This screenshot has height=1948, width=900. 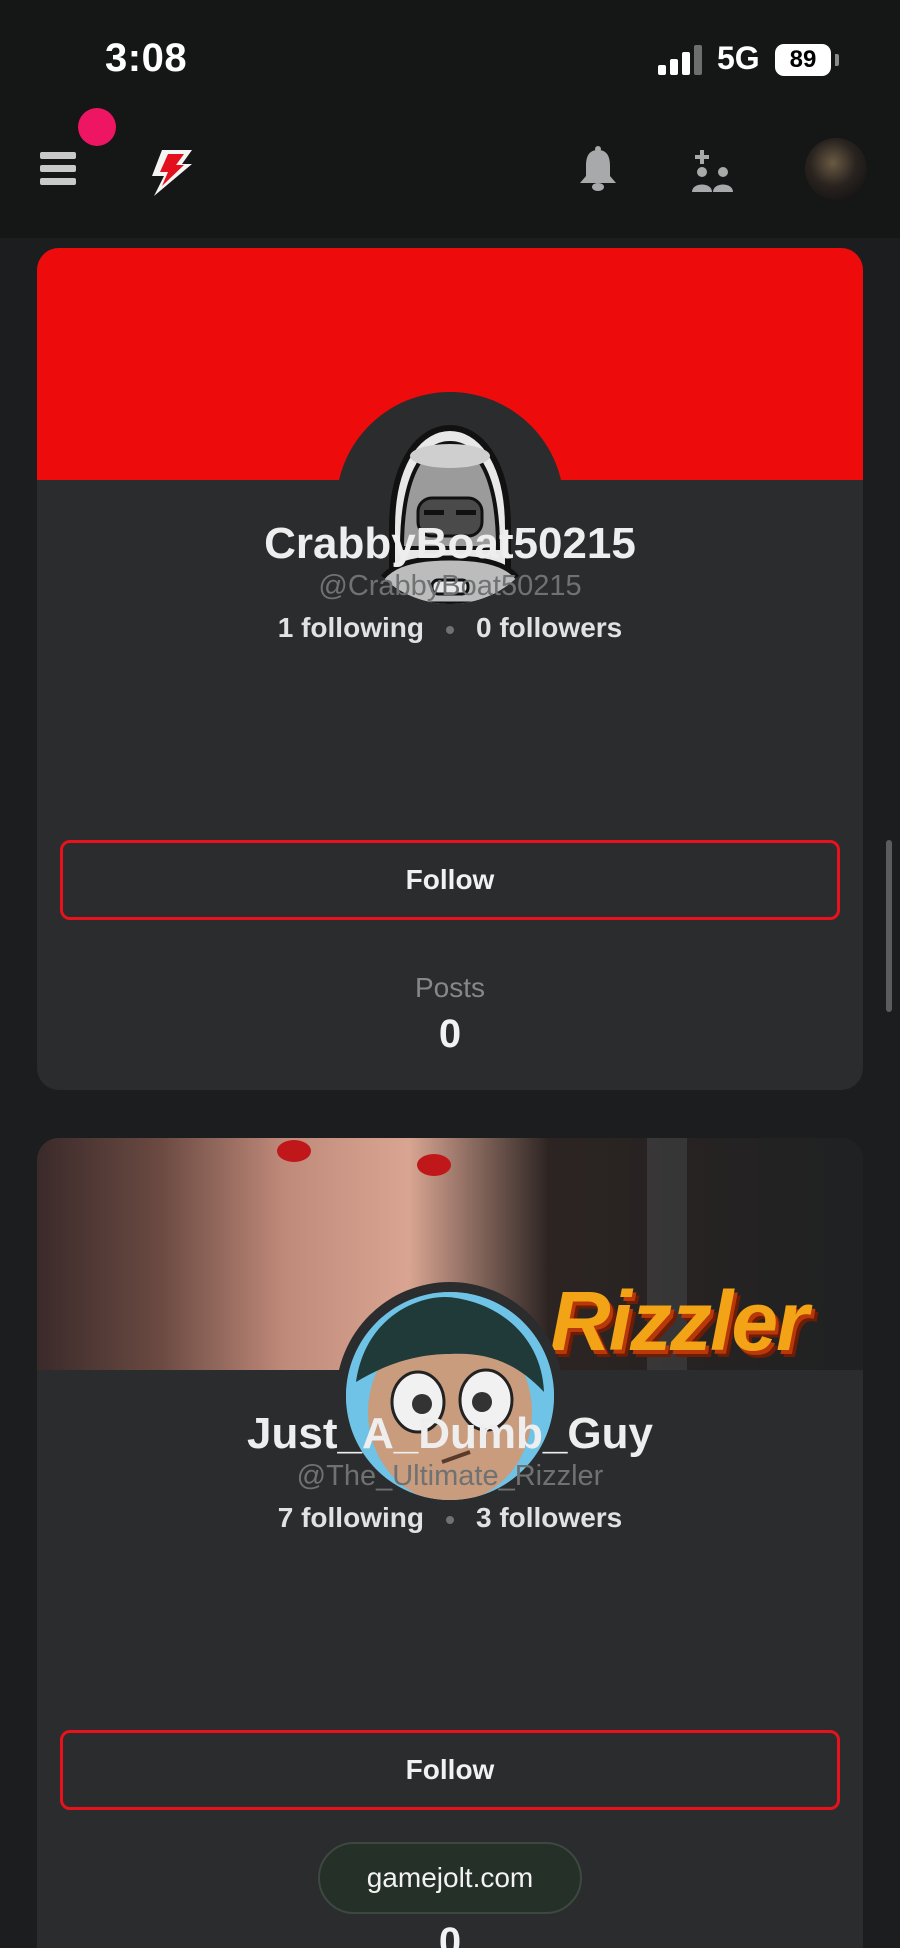 I want to click on following-count: 1 following, so click(x=351, y=627).